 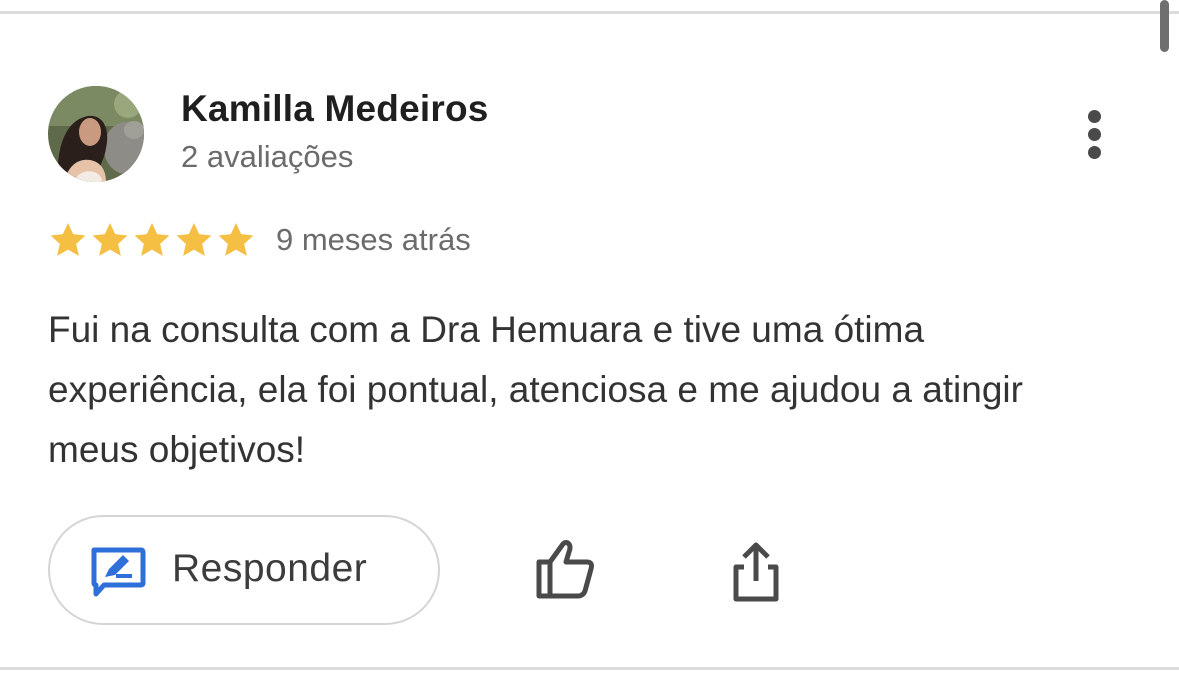 What do you see at coordinates (118, 572) in the screenshot?
I see `reply-icon` at bounding box center [118, 572].